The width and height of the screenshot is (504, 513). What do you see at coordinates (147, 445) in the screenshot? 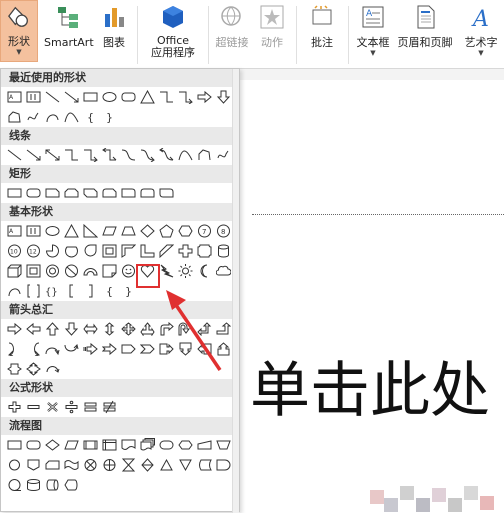
I see `multidocument-shape-icon` at bounding box center [147, 445].